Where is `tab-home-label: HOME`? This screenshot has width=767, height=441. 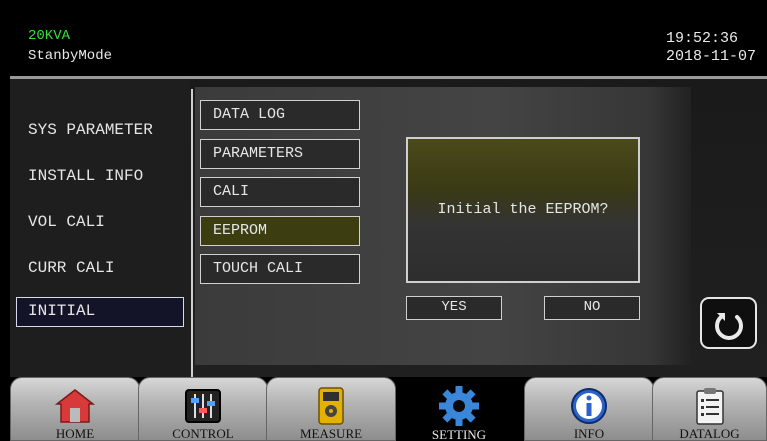
tab-home-label: HOME is located at coordinates (75, 433).